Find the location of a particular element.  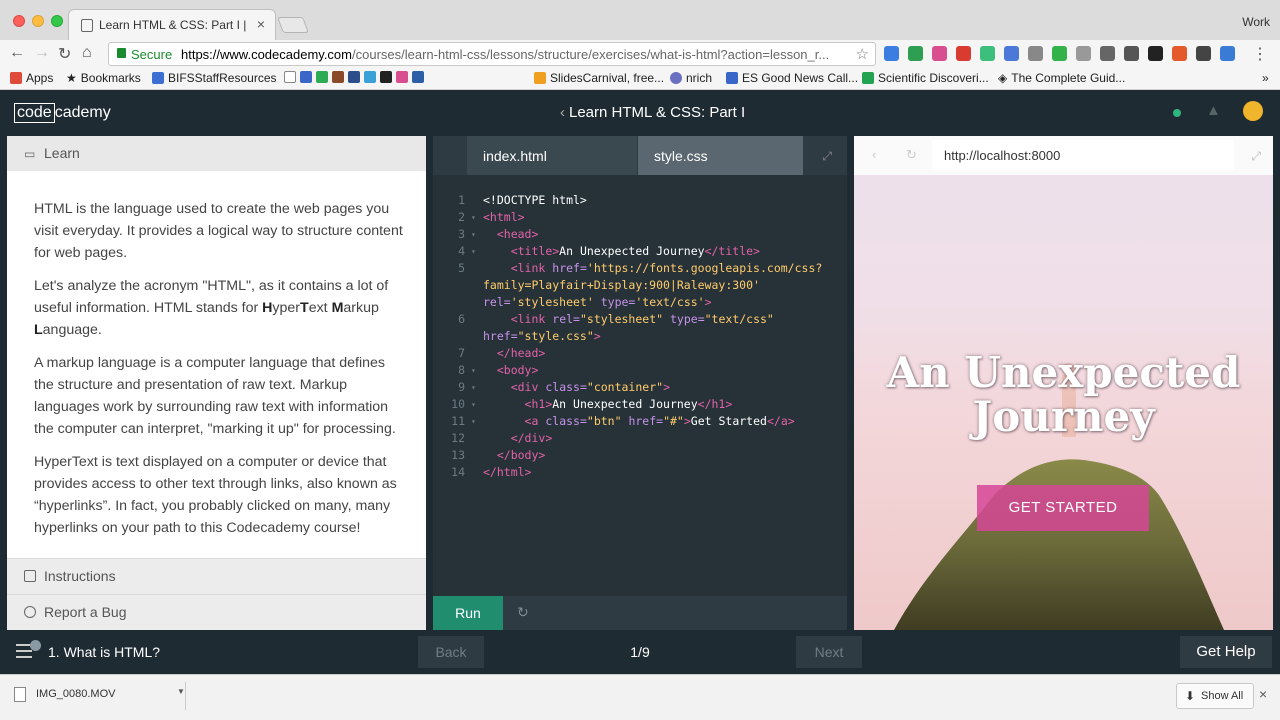

download-item: IMG_0080.MOV ▼ is located at coordinates (96, 696).